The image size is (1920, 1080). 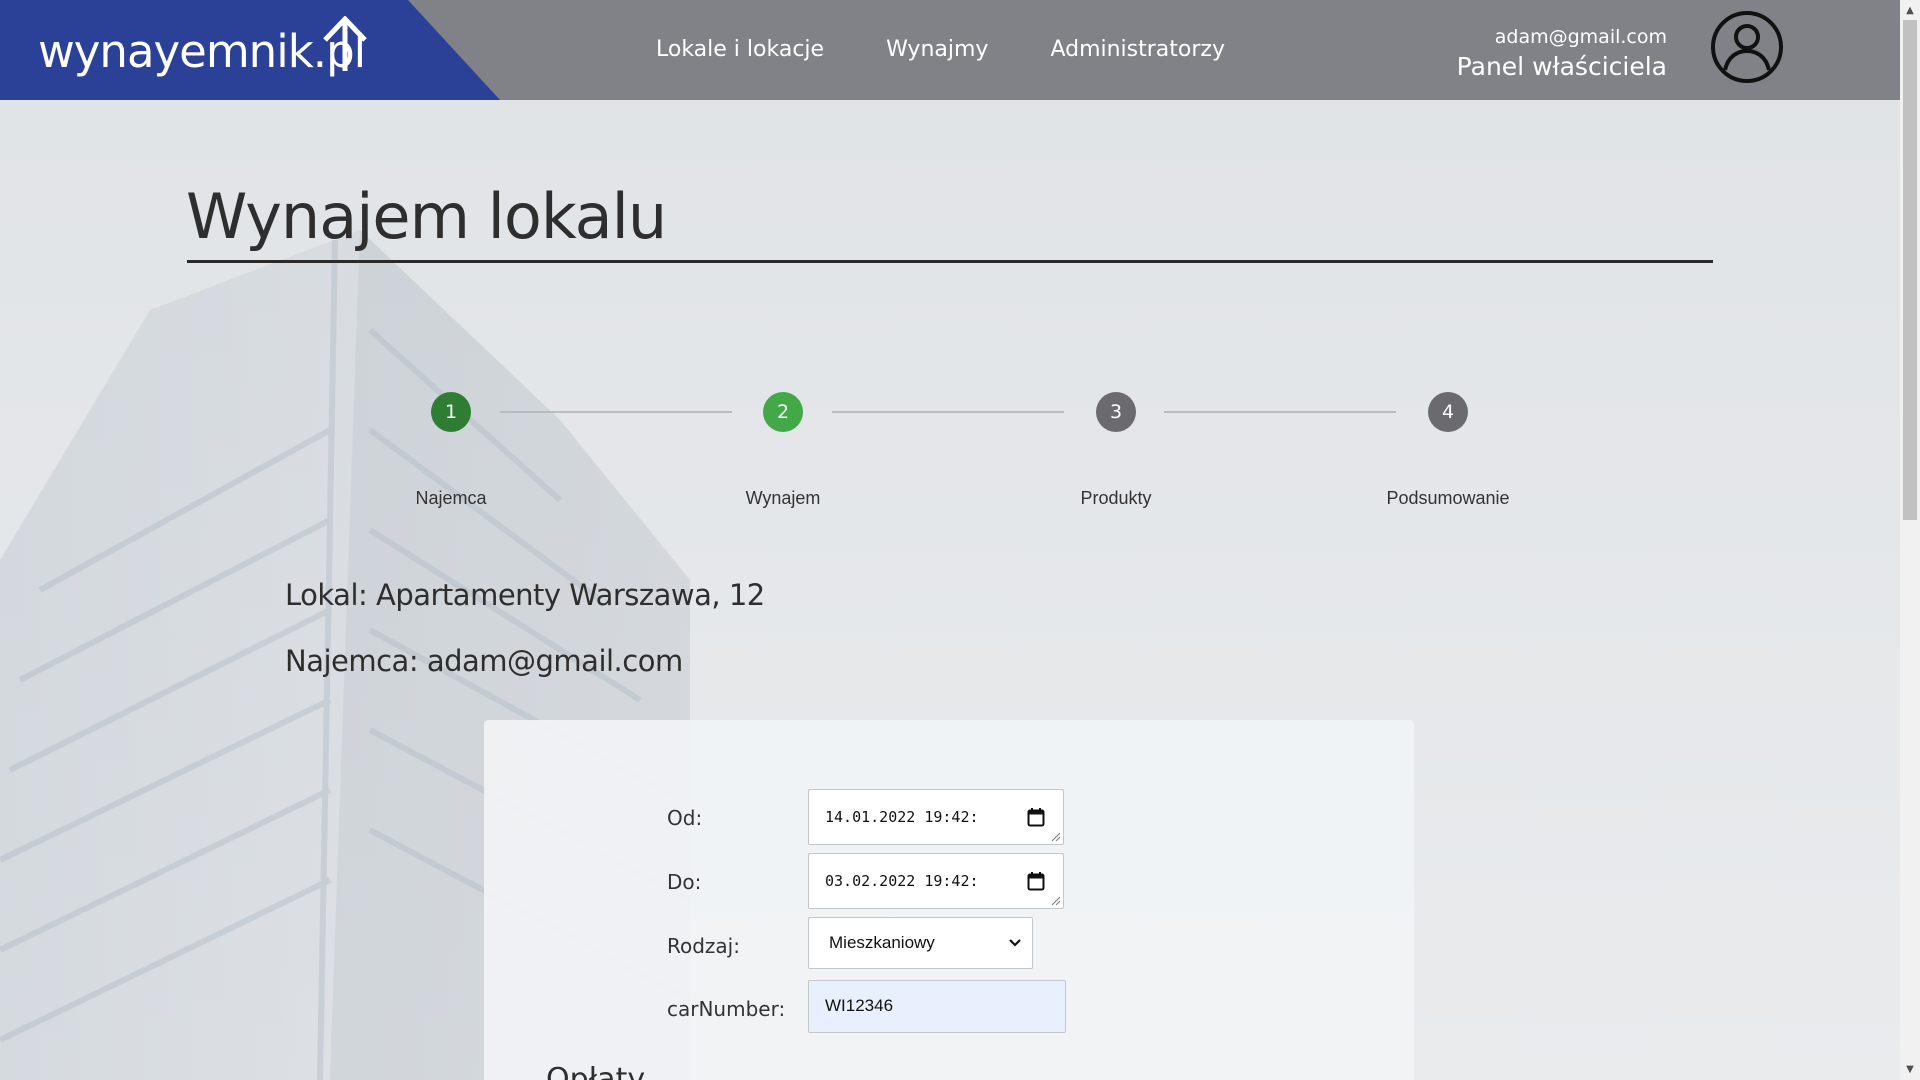 I want to click on do-datetime-input: 03.02.2022 19:42:, so click(x=936, y=881).